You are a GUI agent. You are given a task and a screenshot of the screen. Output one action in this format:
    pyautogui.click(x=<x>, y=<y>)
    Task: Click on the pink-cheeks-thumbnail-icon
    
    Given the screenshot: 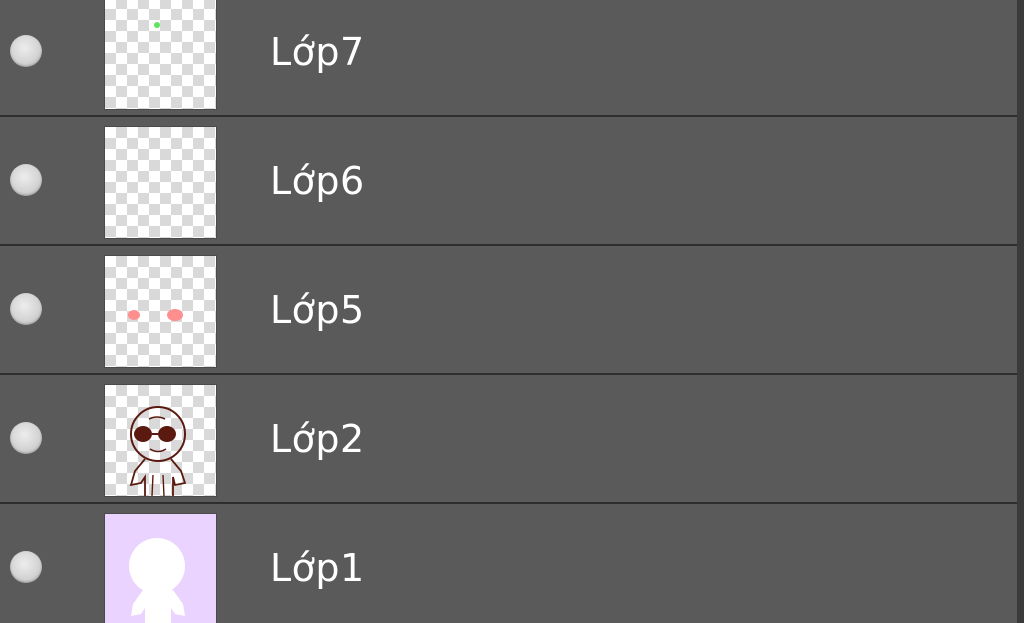 What is the action you would take?
    pyautogui.click(x=155, y=315)
    